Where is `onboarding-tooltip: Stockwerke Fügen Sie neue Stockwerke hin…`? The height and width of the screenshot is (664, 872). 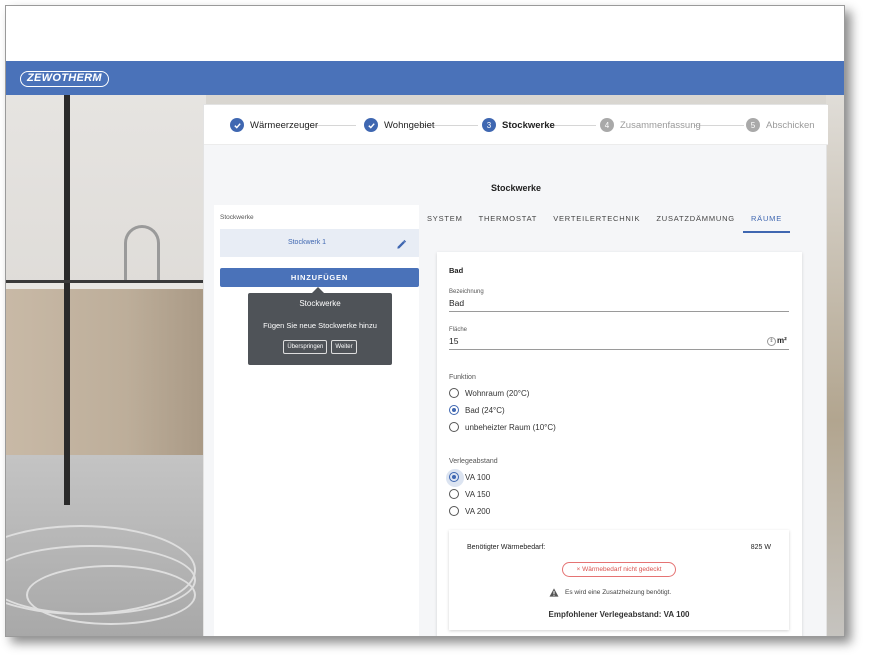 onboarding-tooltip: Stockwerke Fügen Sie neue Stockwerke hin… is located at coordinates (320, 326).